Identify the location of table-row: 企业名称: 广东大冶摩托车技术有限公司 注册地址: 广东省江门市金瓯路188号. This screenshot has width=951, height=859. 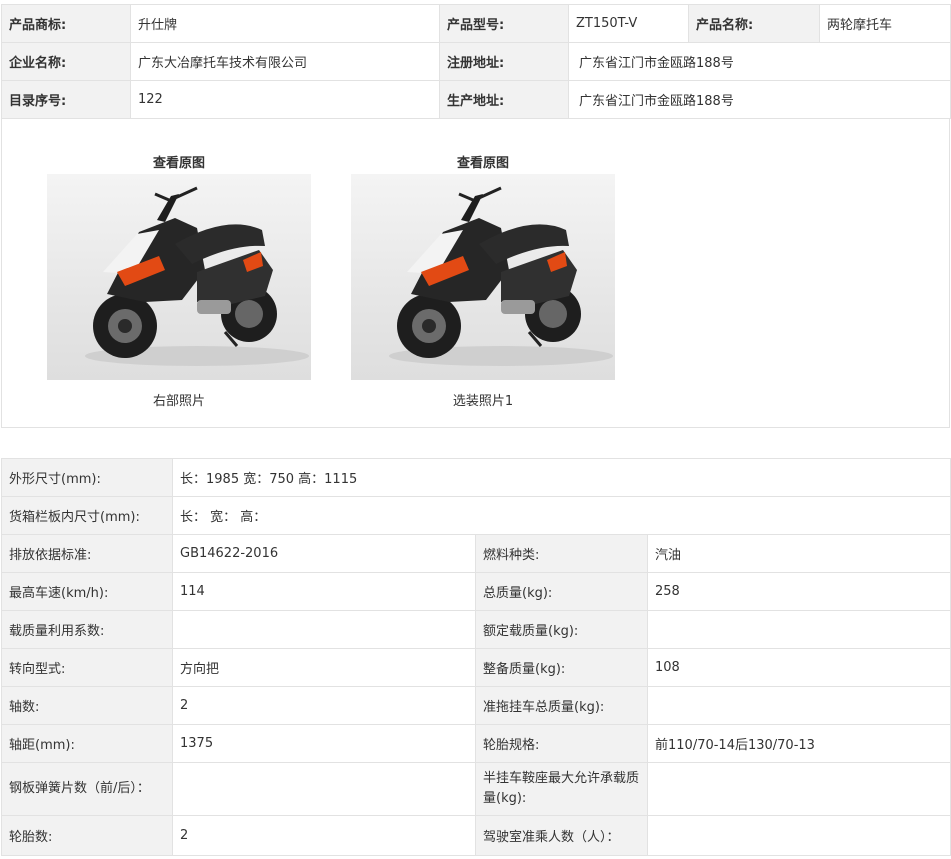
(476, 61).